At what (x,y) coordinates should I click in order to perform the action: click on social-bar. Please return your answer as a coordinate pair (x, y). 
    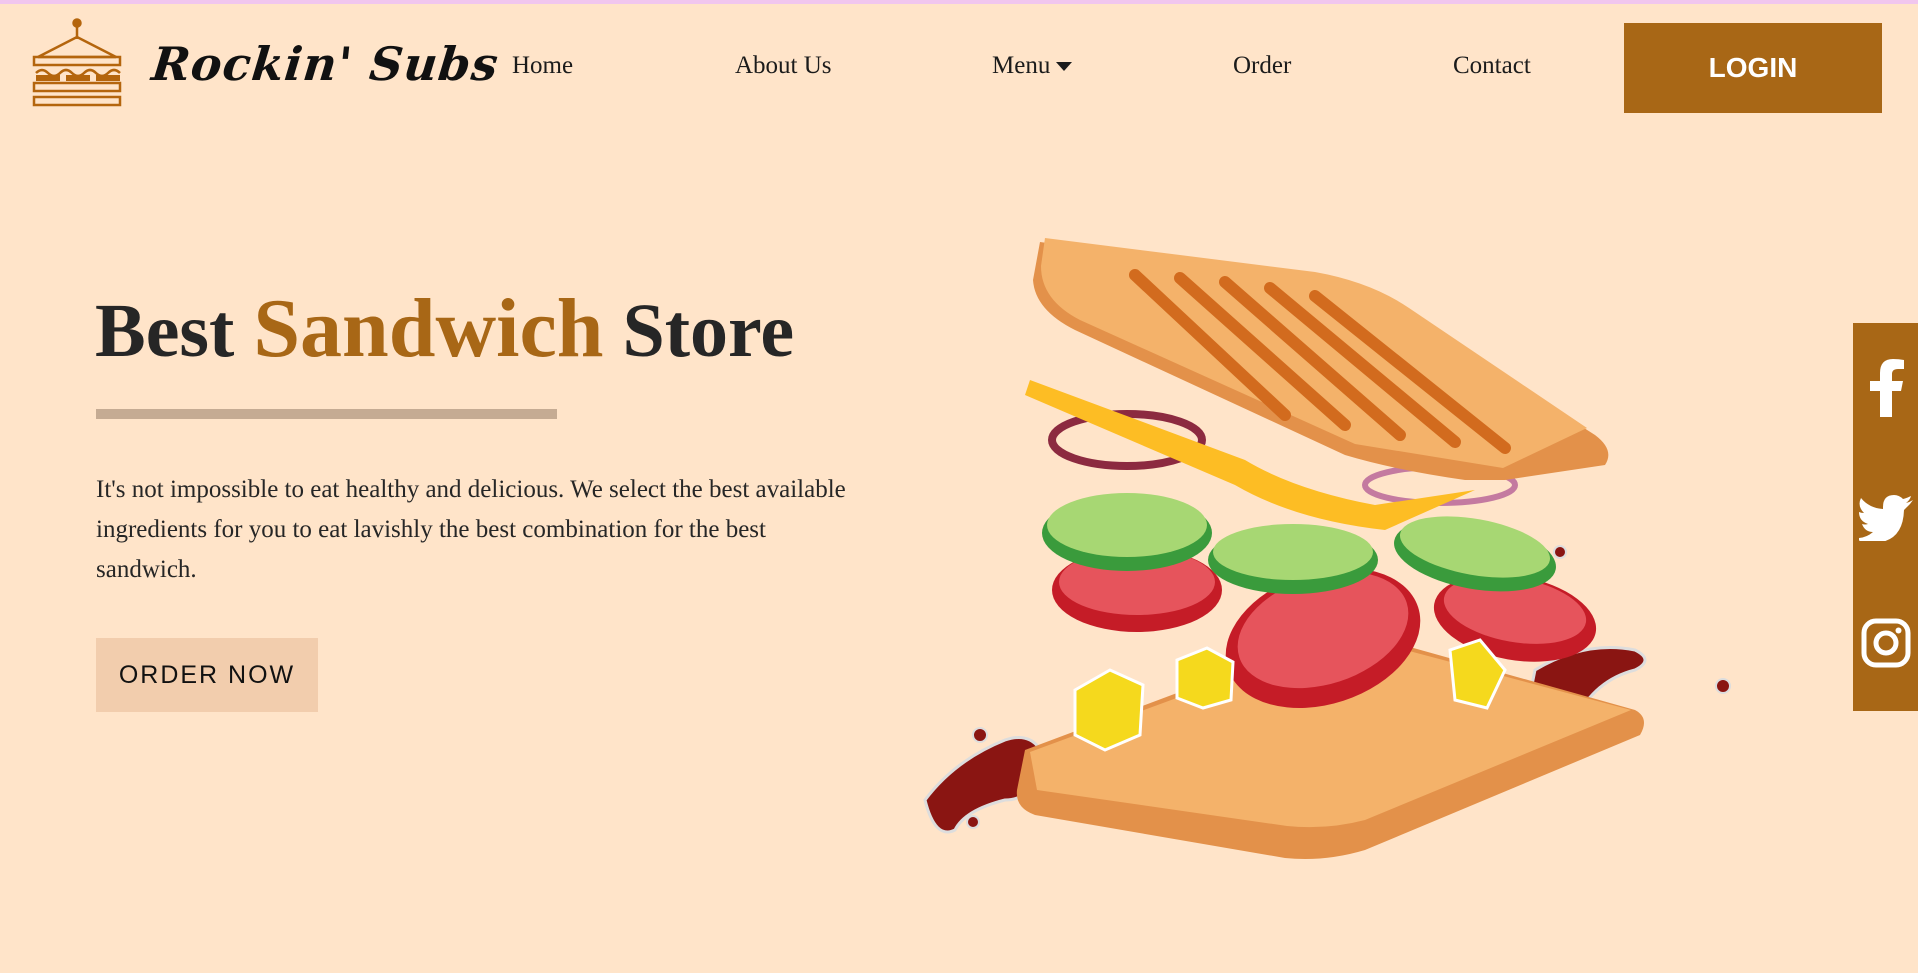
    Looking at the image, I should click on (1885, 517).